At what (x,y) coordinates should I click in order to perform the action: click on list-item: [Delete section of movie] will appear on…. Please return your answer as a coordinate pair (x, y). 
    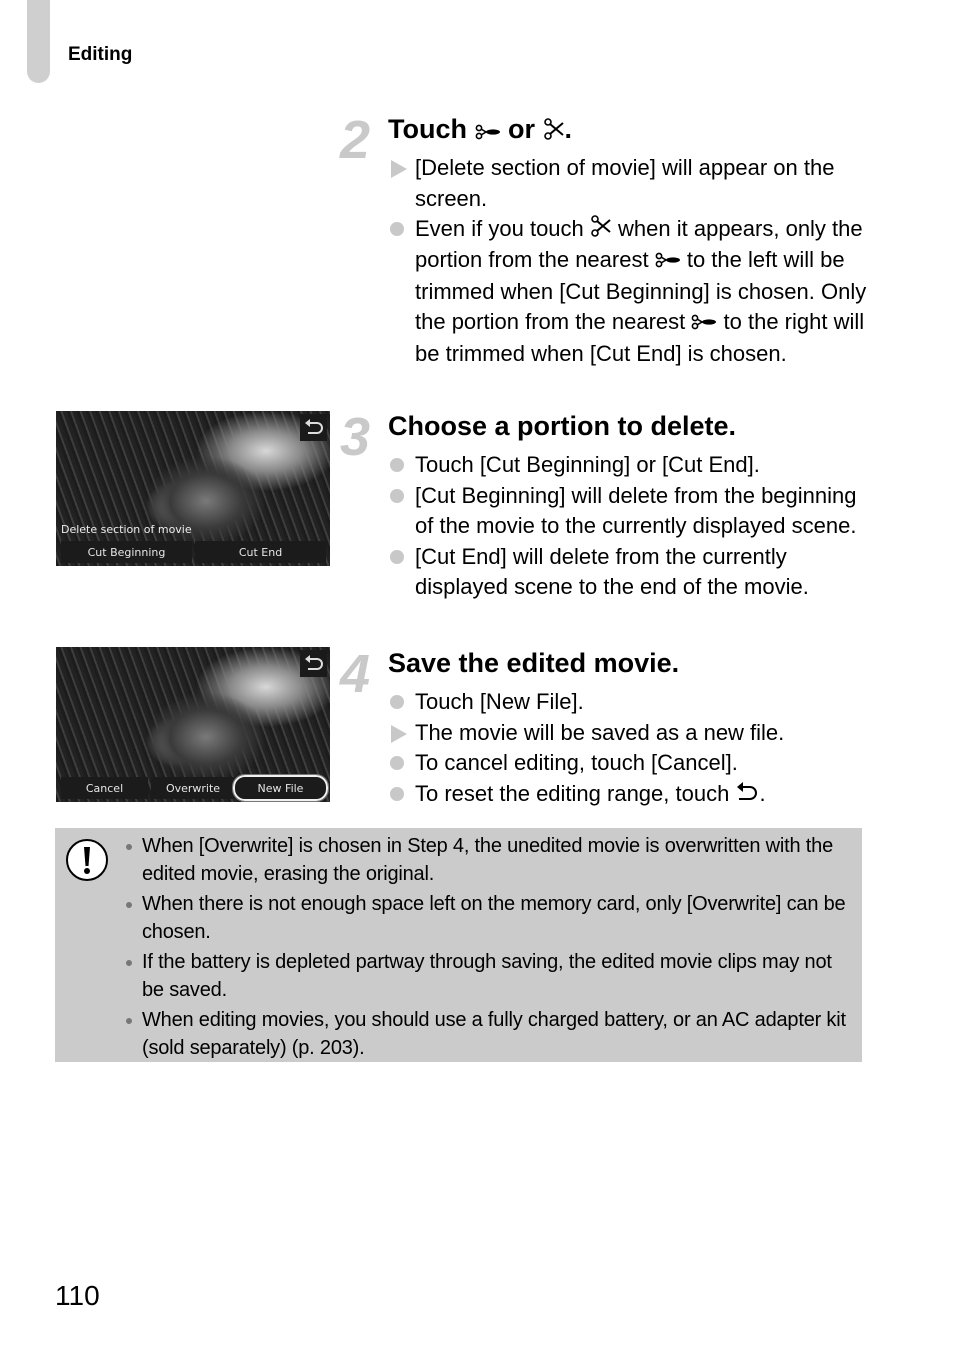
    Looking at the image, I should click on (628, 183).